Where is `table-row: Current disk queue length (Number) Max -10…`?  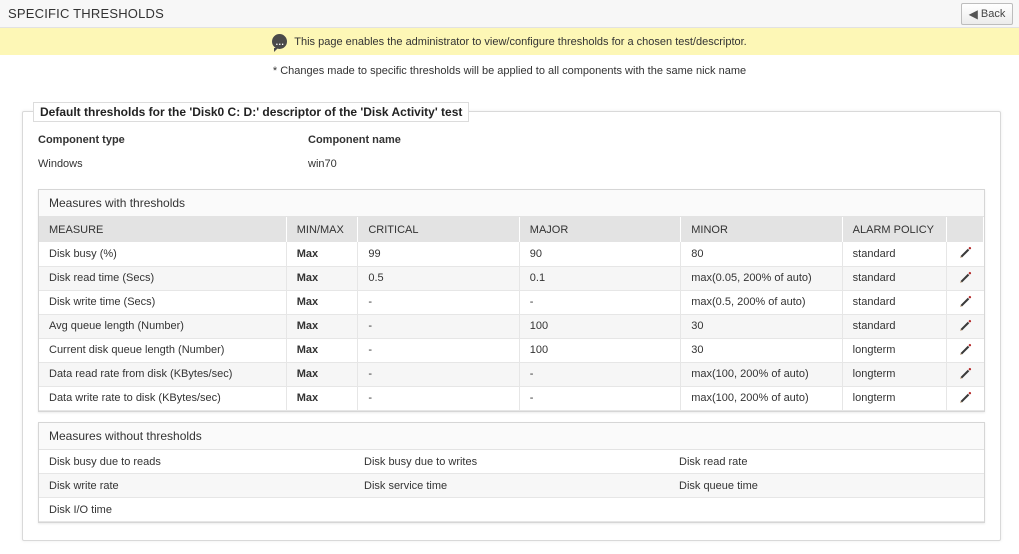 table-row: Current disk queue length (Number) Max -10… is located at coordinates (511, 350).